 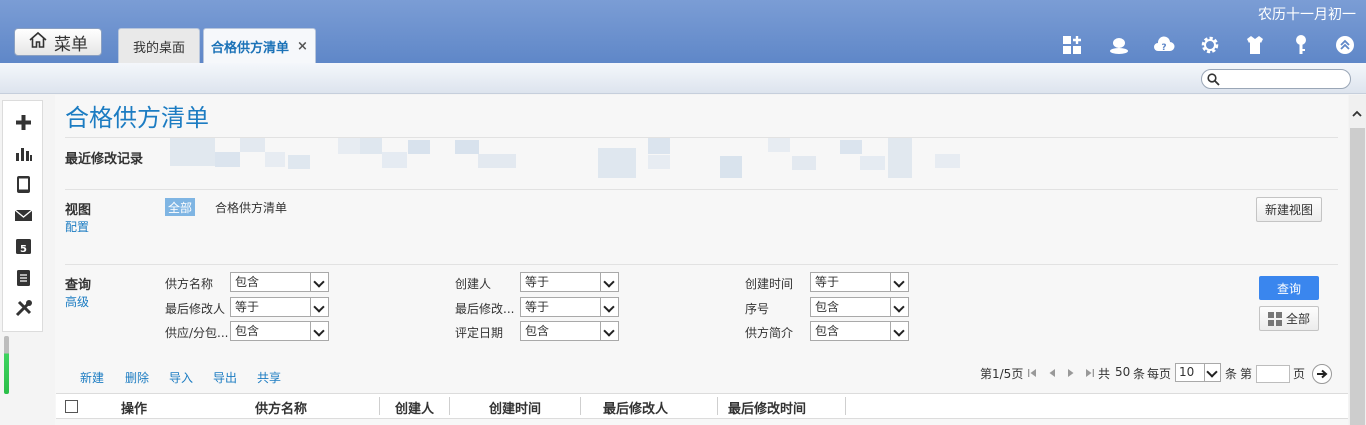 What do you see at coordinates (1289, 209) in the screenshot?
I see `new-view-button: 新建视图` at bounding box center [1289, 209].